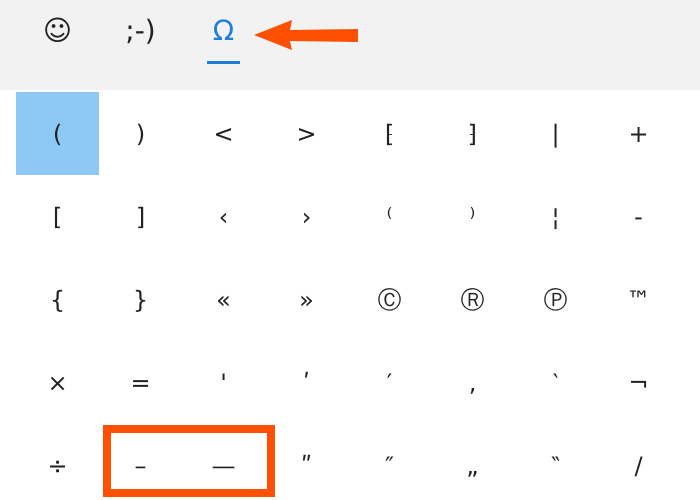  I want to click on tab: ;-), so click(140, 45).